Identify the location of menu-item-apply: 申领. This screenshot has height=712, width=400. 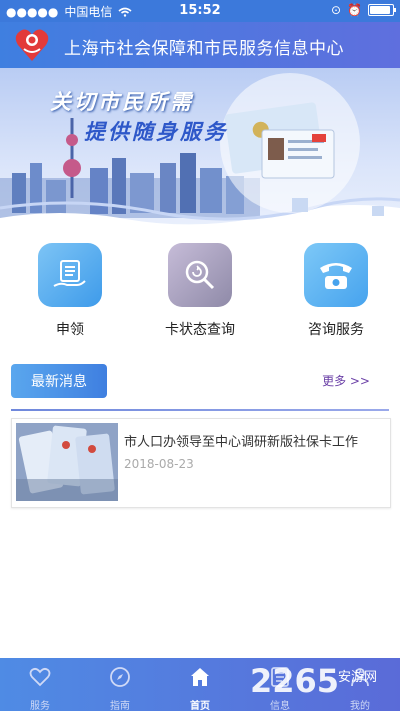
(70, 291).